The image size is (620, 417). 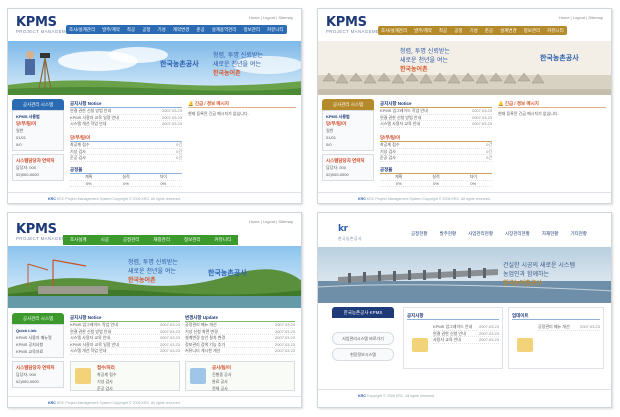 What do you see at coordinates (240, 317) in the screenshot?
I see `update-title: 변경사항 Update` at bounding box center [240, 317].